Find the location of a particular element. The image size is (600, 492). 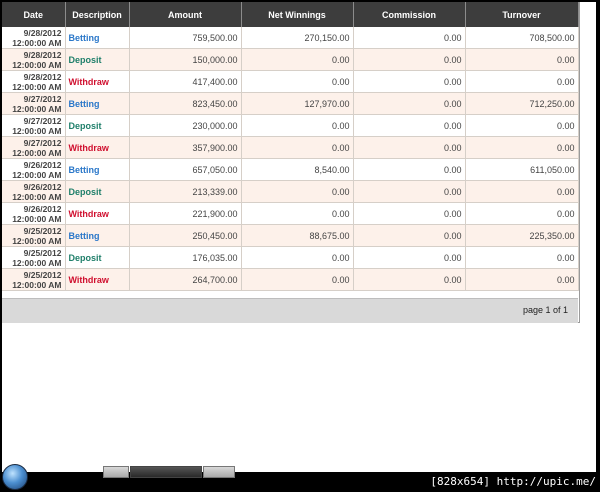

column-header-date: Date is located at coordinates (34, 14).